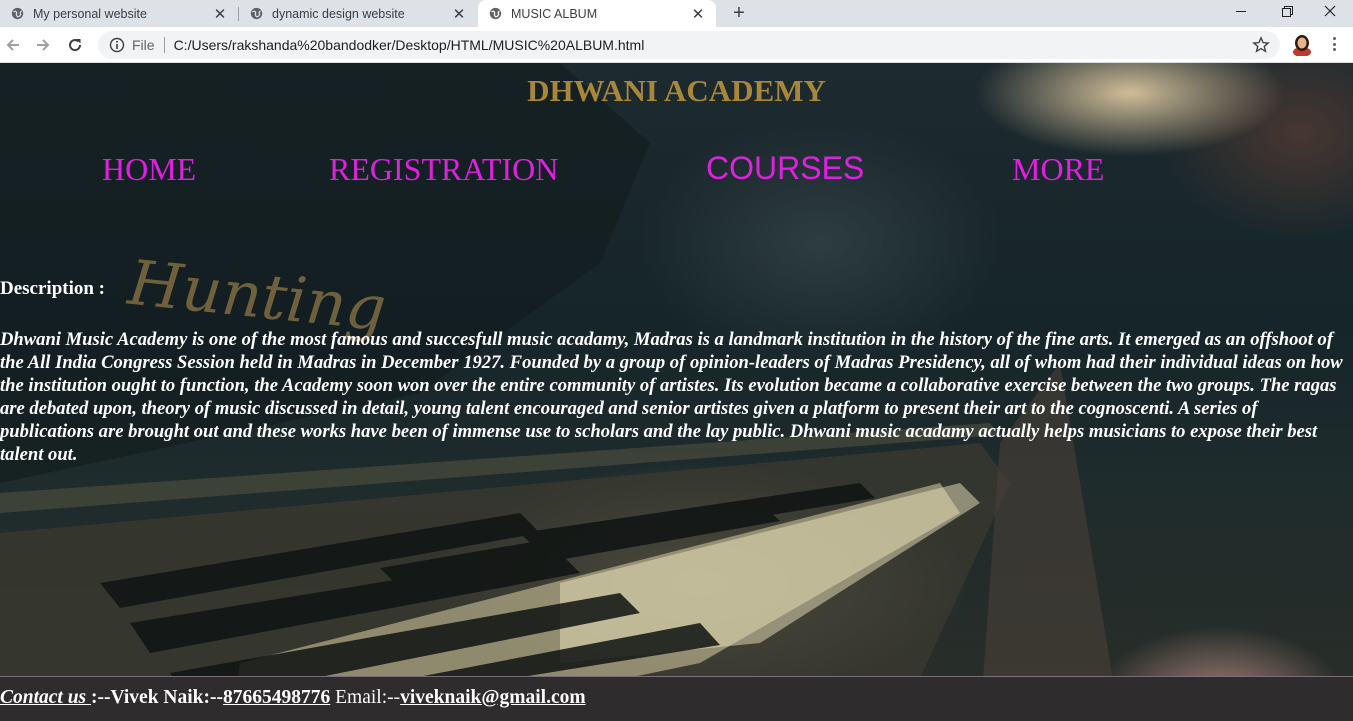 The image size is (1353, 721). What do you see at coordinates (90, 13) in the screenshot?
I see `tab-title: My personal website` at bounding box center [90, 13].